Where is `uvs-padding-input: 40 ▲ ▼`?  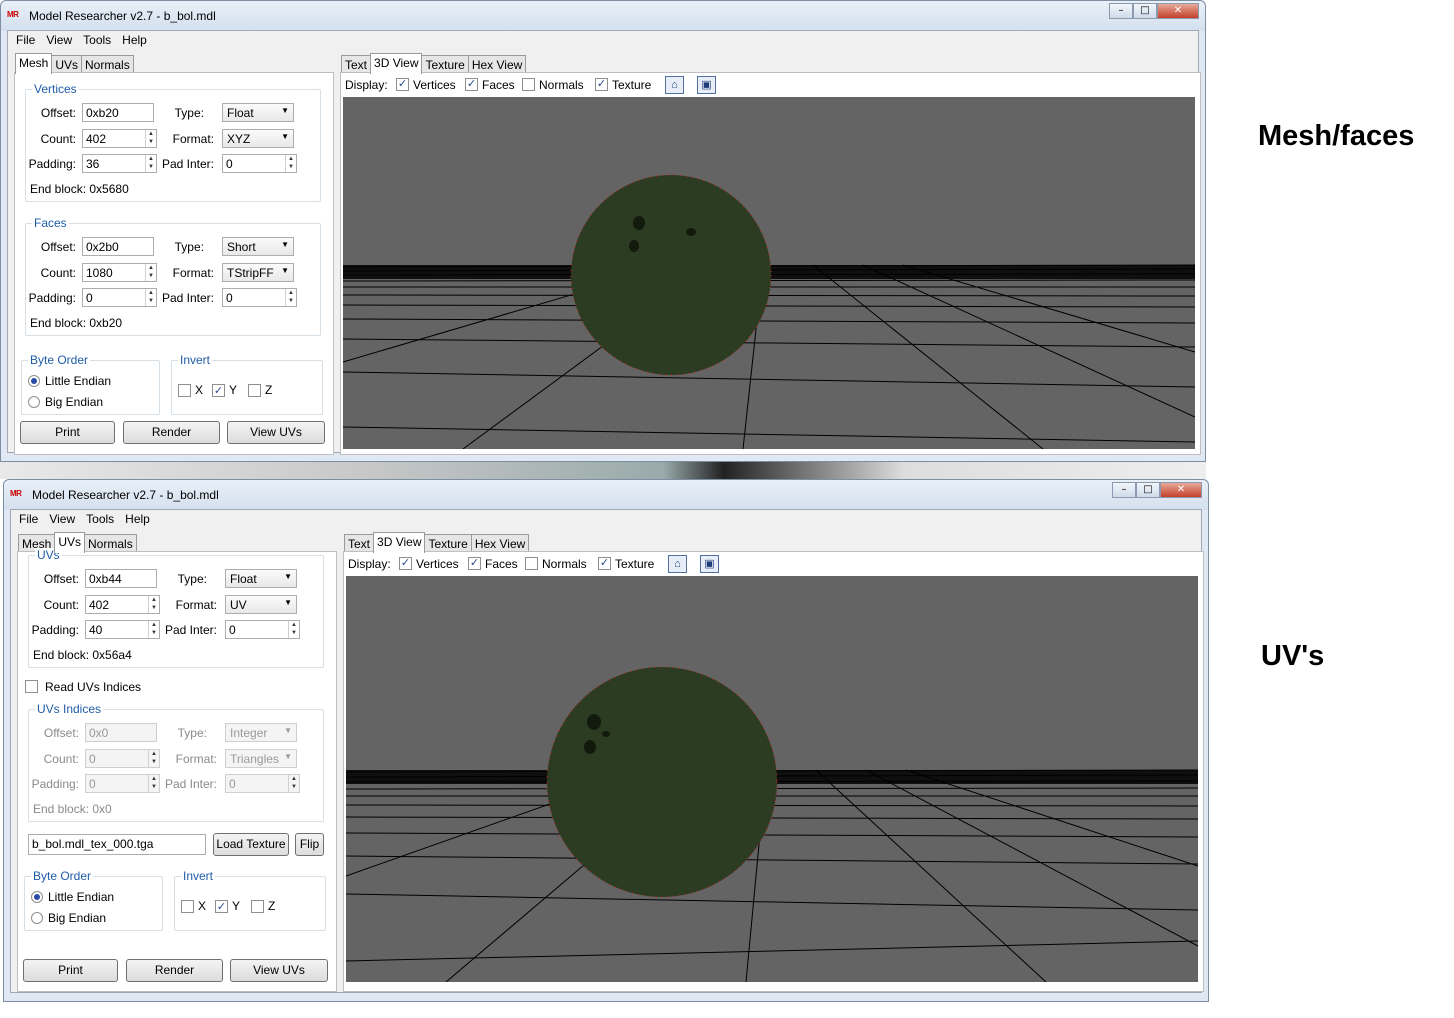 uvs-padding-input: 40 ▲ ▼ is located at coordinates (122, 629).